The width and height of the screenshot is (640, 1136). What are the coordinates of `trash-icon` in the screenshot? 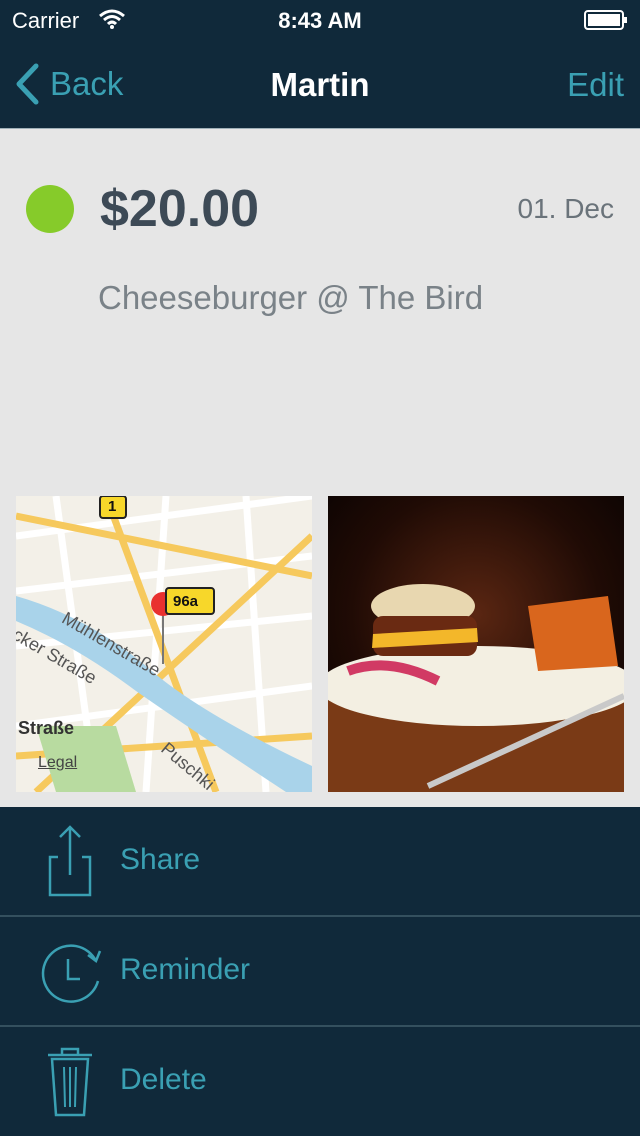 It's located at (70, 1082).